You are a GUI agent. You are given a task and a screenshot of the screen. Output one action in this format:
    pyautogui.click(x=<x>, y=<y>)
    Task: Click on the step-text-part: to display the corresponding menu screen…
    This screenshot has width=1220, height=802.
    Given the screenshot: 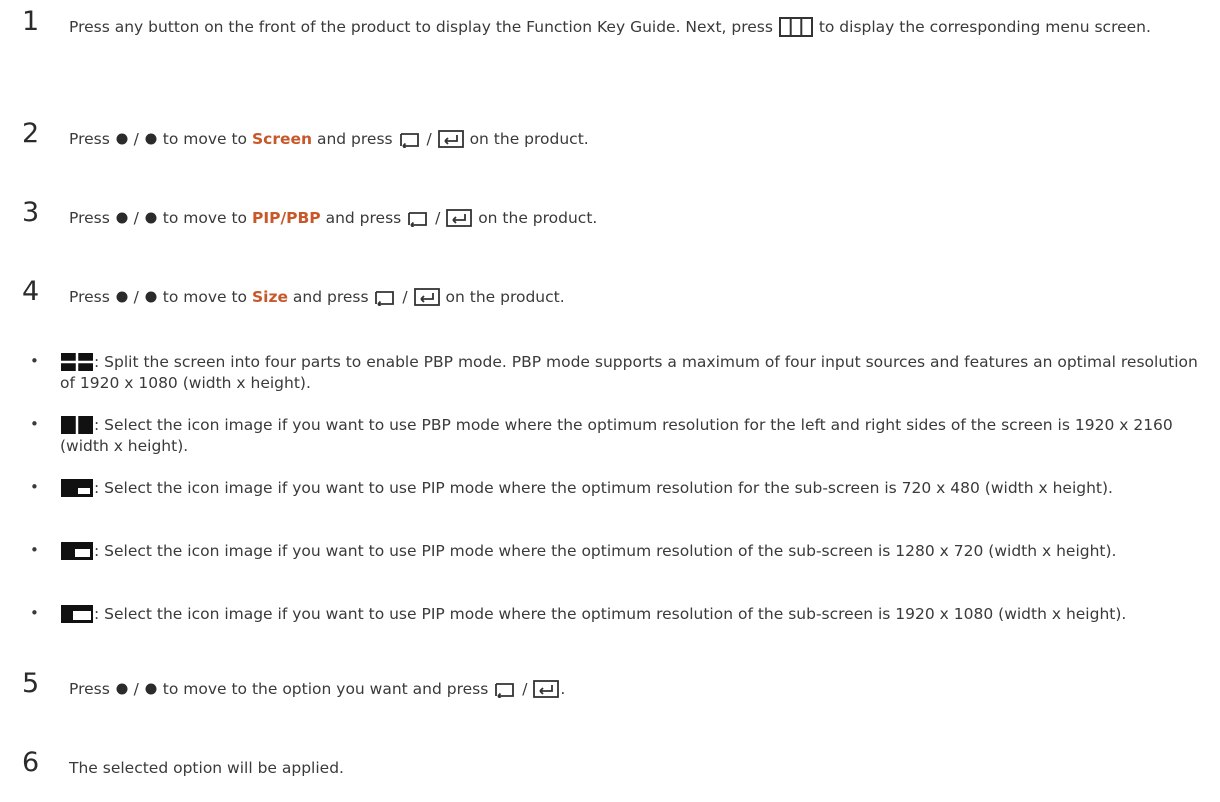 What is the action you would take?
    pyautogui.click(x=982, y=27)
    